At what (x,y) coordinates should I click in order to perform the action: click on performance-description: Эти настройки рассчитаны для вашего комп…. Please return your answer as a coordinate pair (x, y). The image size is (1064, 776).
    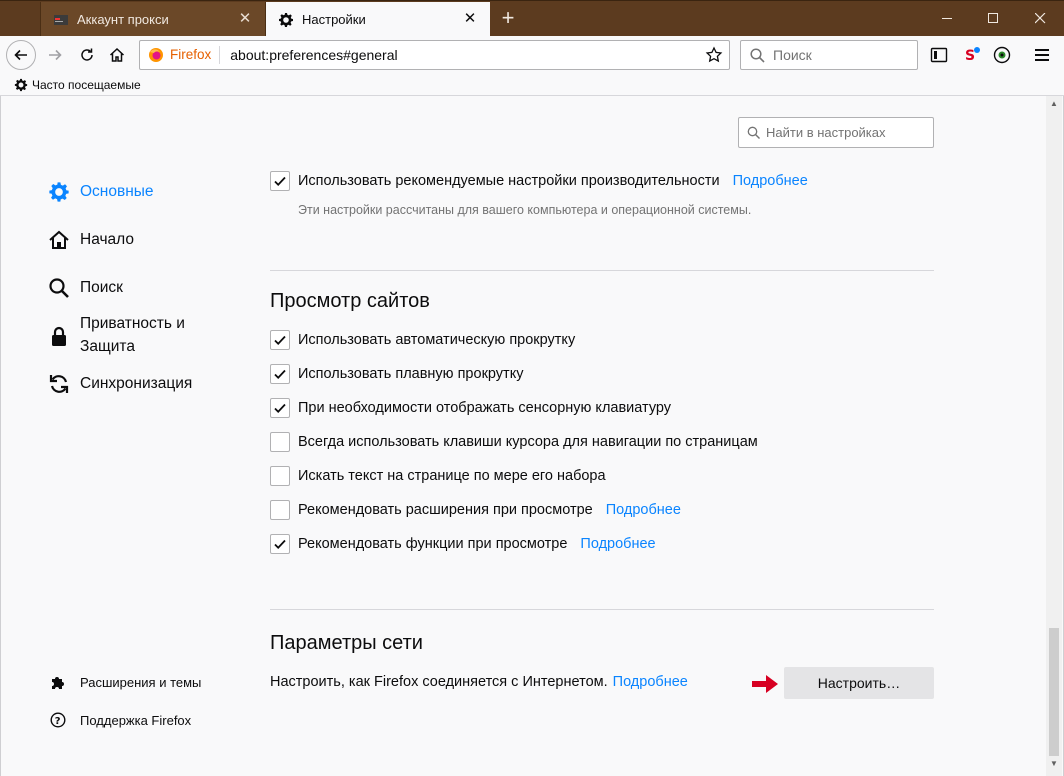
    Looking at the image, I should click on (525, 210).